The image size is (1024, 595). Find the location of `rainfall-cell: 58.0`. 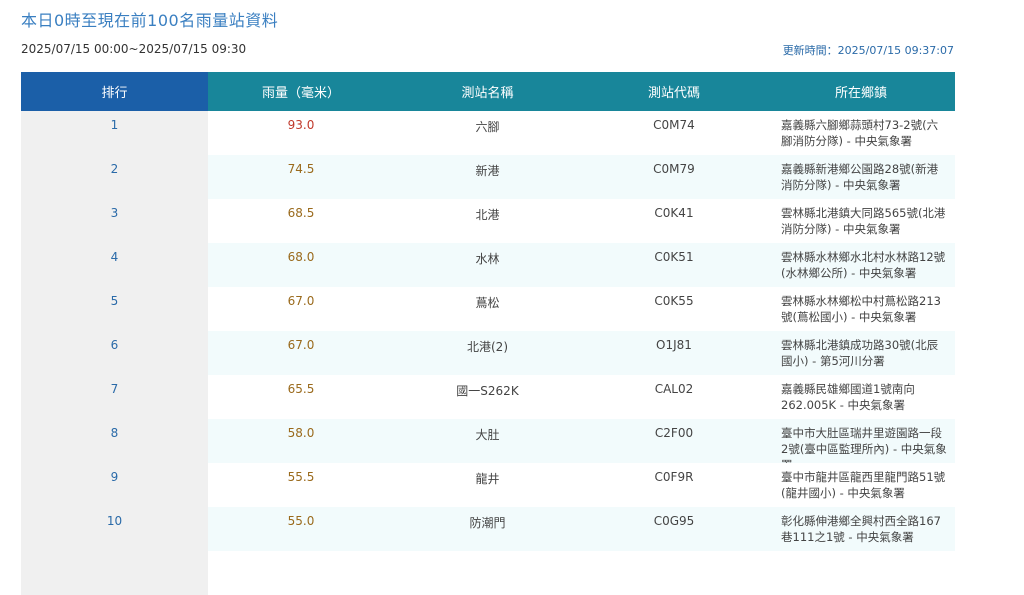

rainfall-cell: 58.0 is located at coordinates (301, 441).